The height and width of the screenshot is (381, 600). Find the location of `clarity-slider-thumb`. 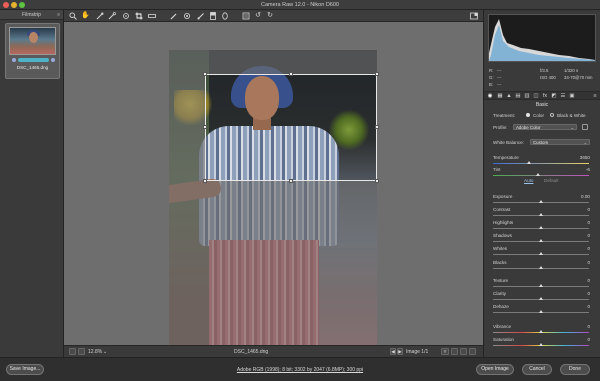

clarity-slider-thumb is located at coordinates (541, 298).